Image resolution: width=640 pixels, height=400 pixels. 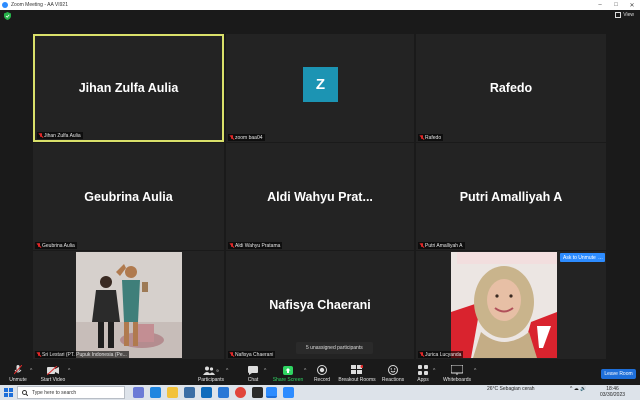 What do you see at coordinates (357, 369) in the screenshot?
I see `breakout-rooms-icon` at bounding box center [357, 369].